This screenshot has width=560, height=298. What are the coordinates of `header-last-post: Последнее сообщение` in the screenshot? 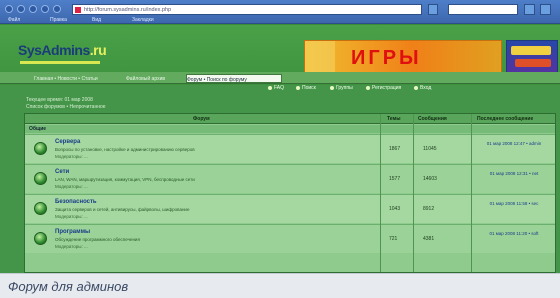 It's located at (505, 119).